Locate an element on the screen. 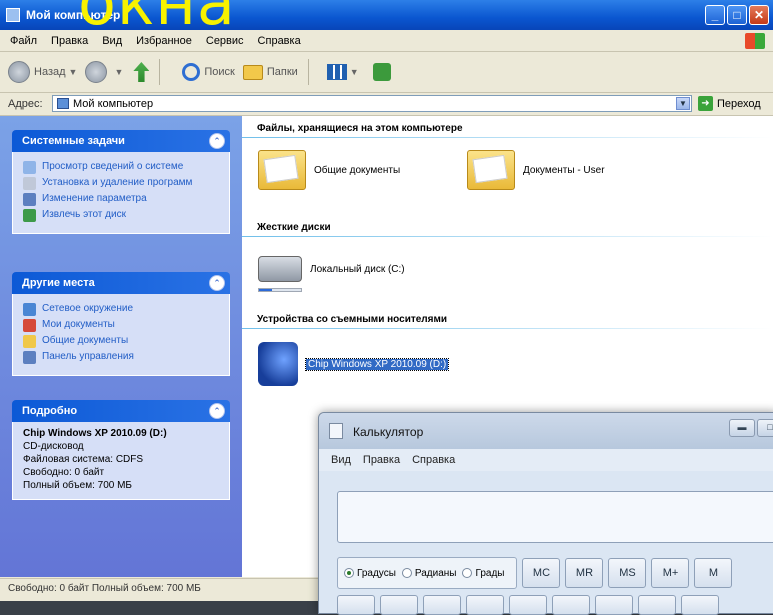  minimize-button: _ is located at coordinates (715, 15).